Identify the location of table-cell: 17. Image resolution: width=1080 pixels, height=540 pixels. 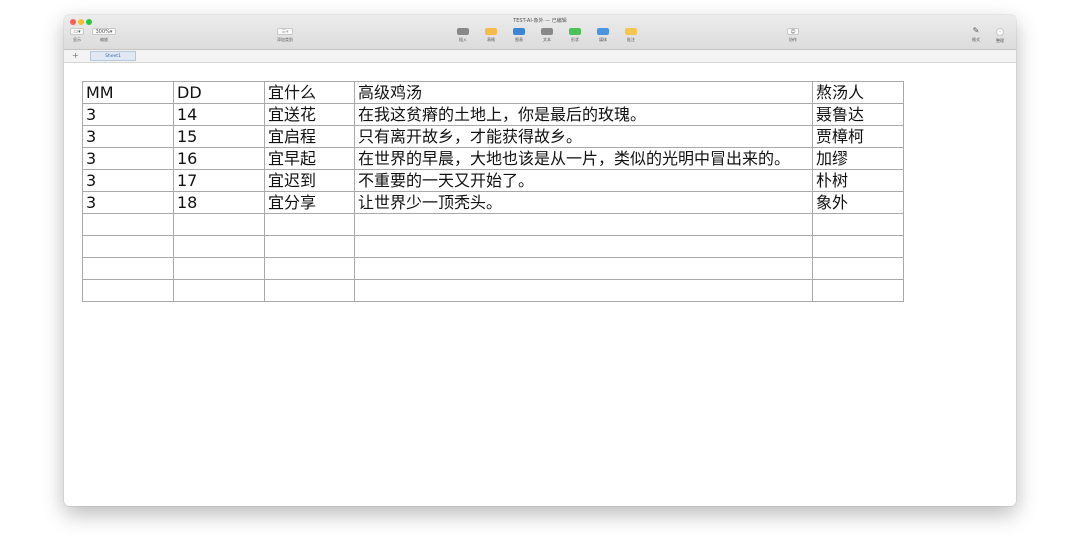
(219, 180).